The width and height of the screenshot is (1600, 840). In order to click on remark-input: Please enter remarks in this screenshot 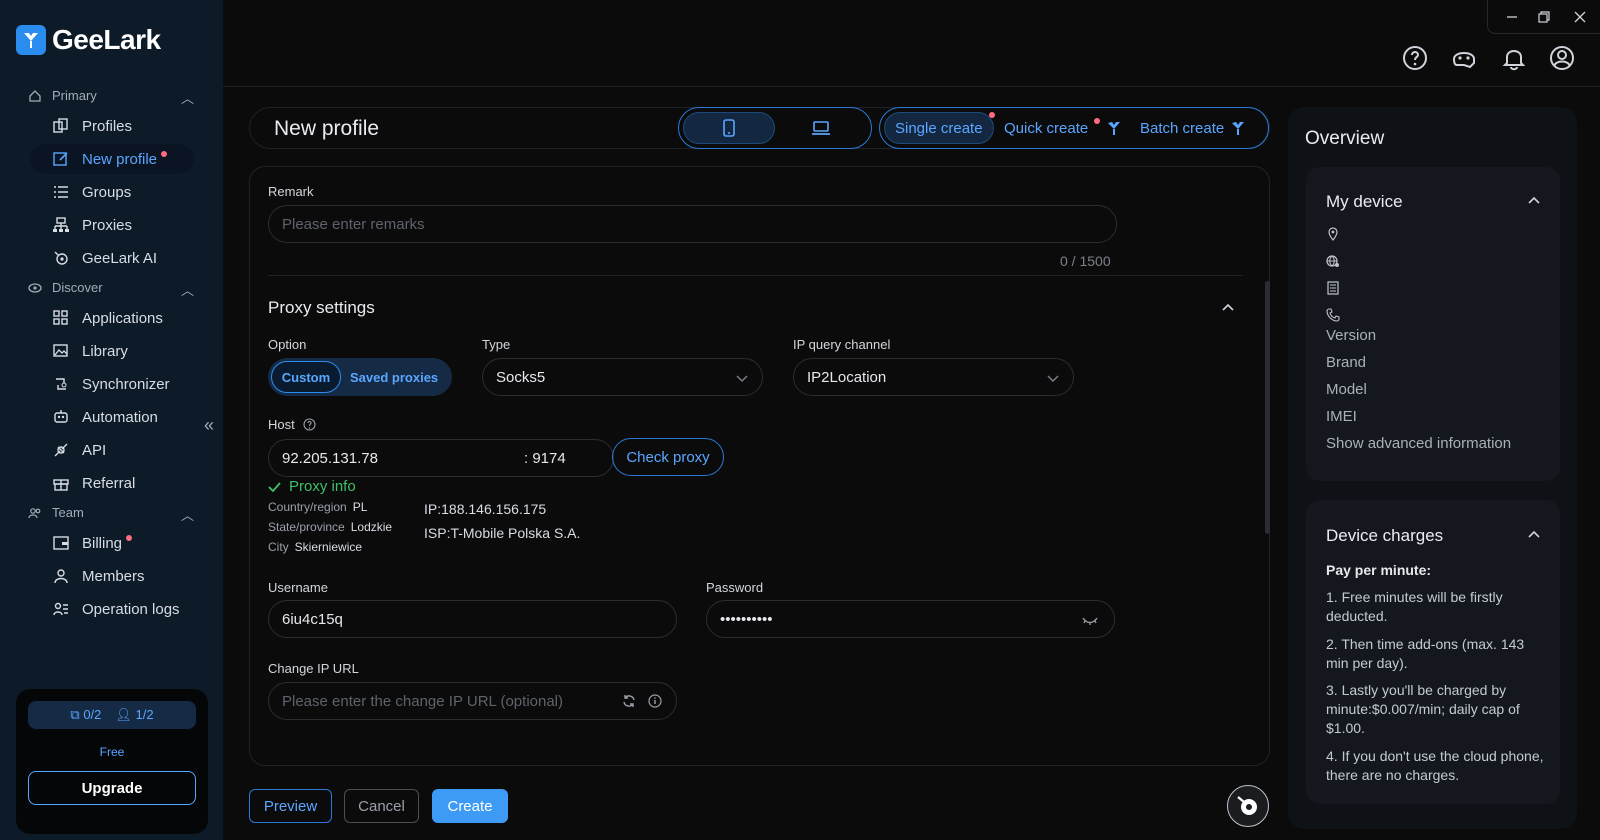, I will do `click(692, 224)`.